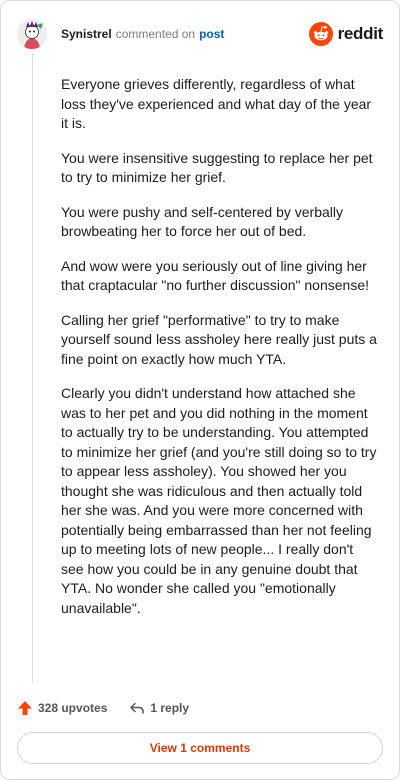  I want to click on reply-button: 1 reply, so click(159, 708).